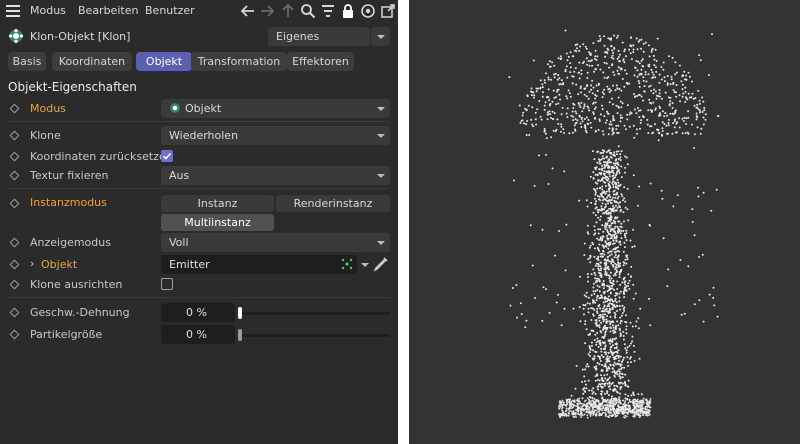  Describe the element at coordinates (240, 335) in the screenshot. I see `partikelgroesse-slider-handle` at that location.